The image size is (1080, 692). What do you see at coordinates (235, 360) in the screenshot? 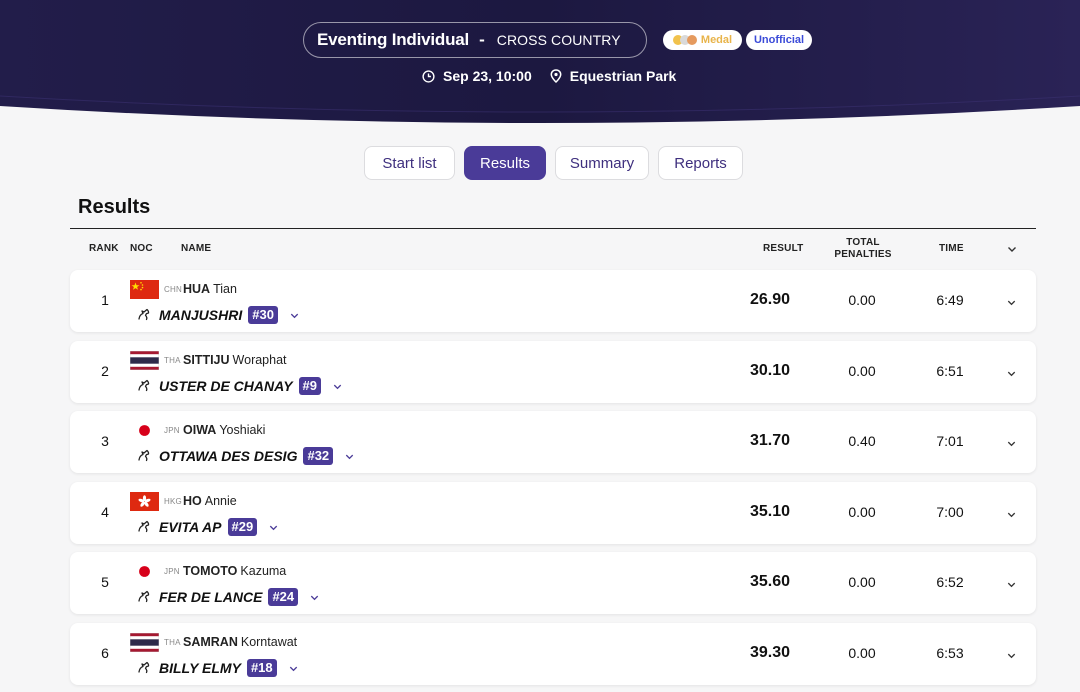
I see `athlete-name: SITTIJU Woraphat` at bounding box center [235, 360].